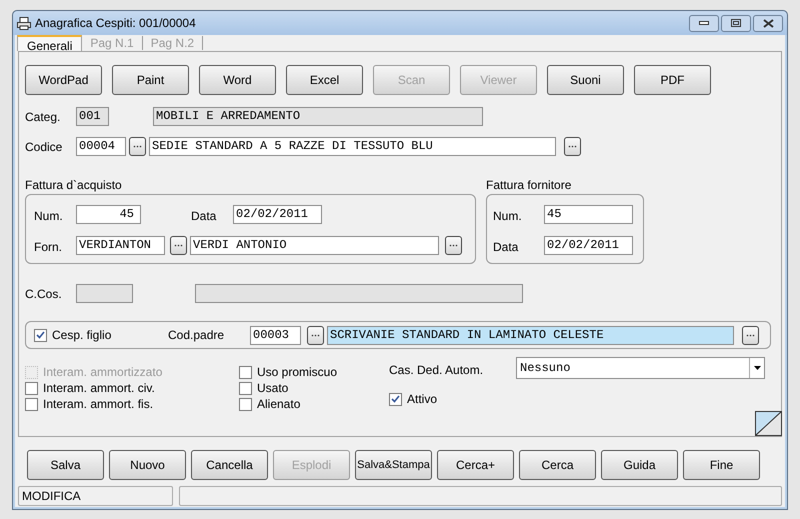 The width and height of the screenshot is (800, 519). Describe the element at coordinates (150, 80) in the screenshot. I see `button: Paint` at that location.